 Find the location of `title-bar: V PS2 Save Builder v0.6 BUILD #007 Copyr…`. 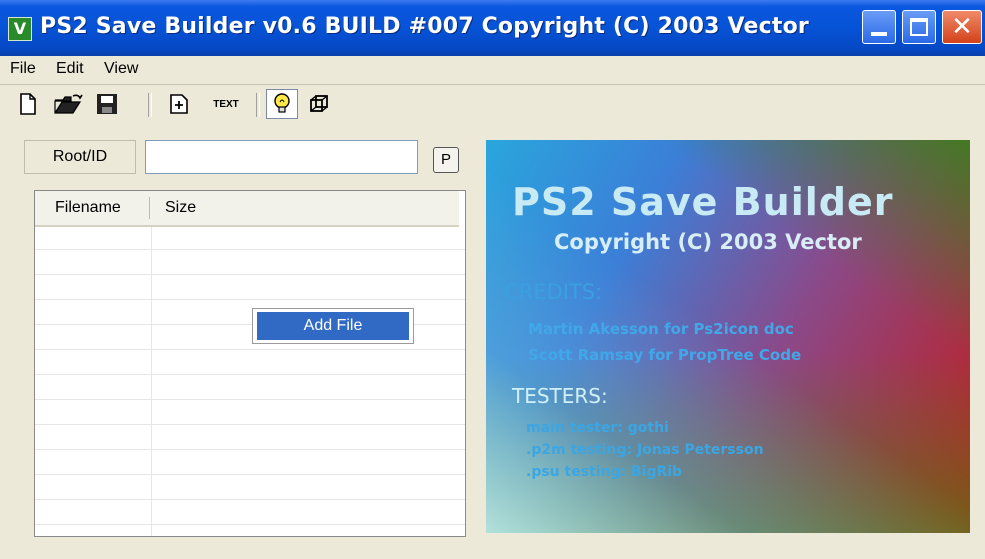

title-bar: V PS2 Save Builder v0.6 BUILD #007 Copyr… is located at coordinates (492, 28).